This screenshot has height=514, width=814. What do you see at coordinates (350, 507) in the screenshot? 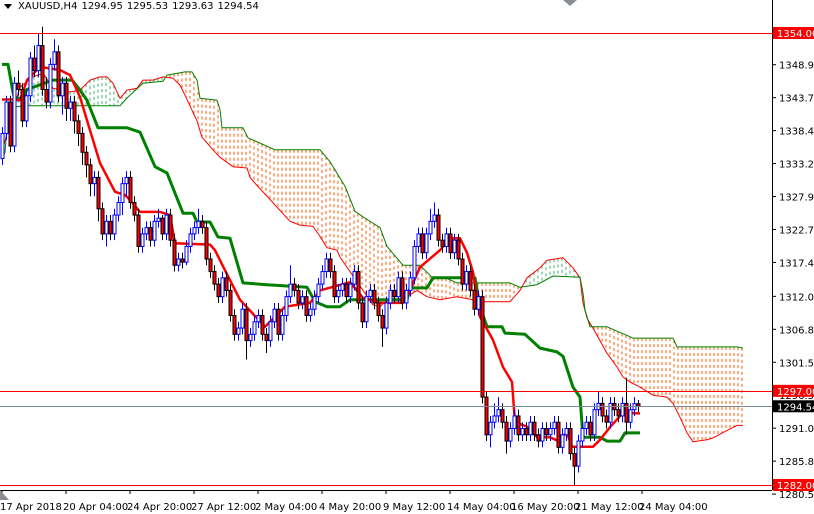
I see `time-tick-label: 4 May 20:00` at bounding box center [350, 507].